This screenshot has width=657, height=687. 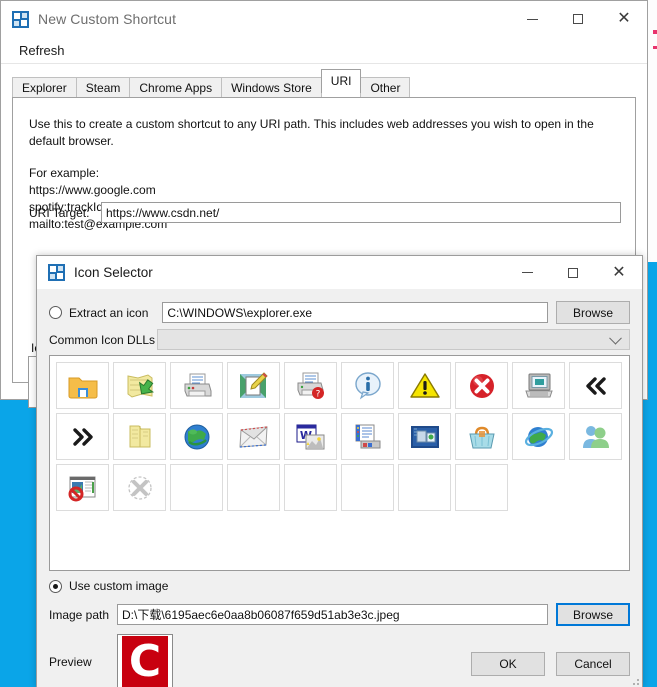 I want to click on extract-browse-button: Browse, so click(x=593, y=312).